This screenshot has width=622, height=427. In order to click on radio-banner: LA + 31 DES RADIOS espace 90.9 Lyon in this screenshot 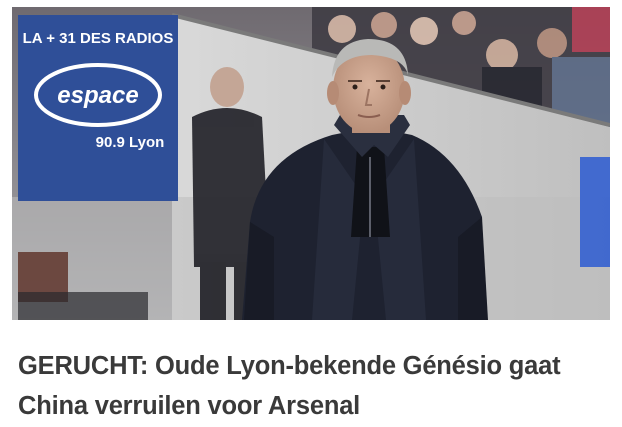, I will do `click(98, 108)`.